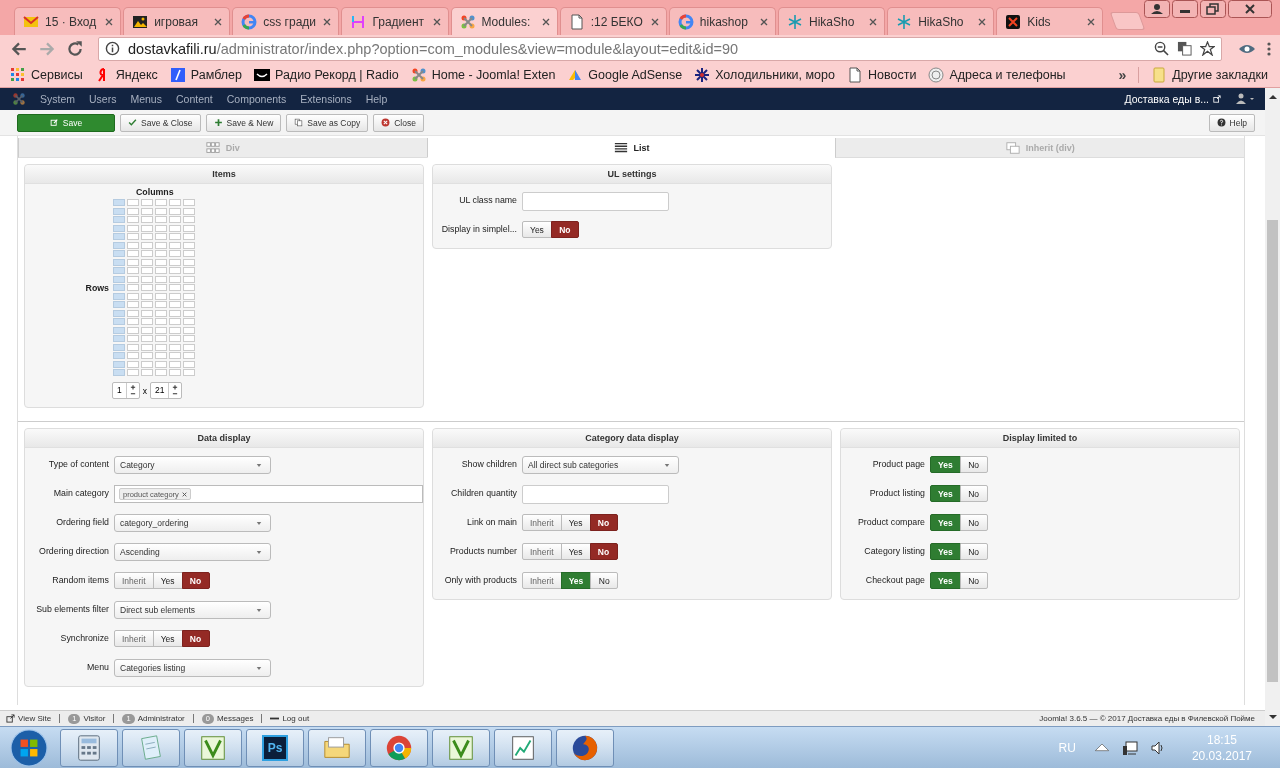  Describe the element at coordinates (1129, 747) in the screenshot. I see `network-icon` at that location.